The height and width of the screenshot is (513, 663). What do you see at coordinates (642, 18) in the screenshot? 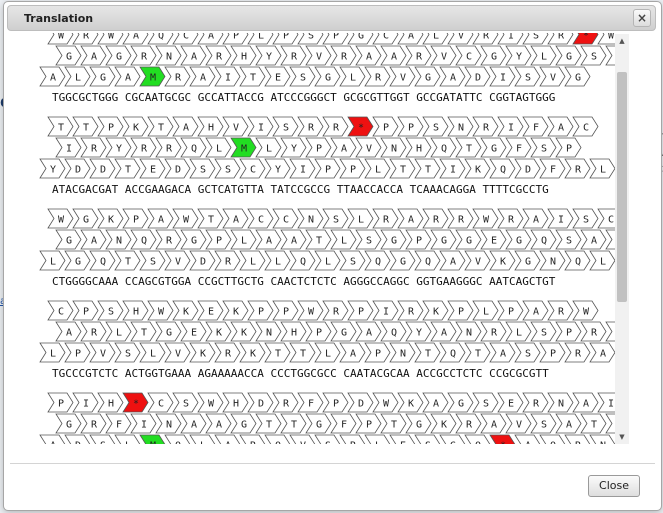
I see `close-icon: ×` at bounding box center [642, 18].